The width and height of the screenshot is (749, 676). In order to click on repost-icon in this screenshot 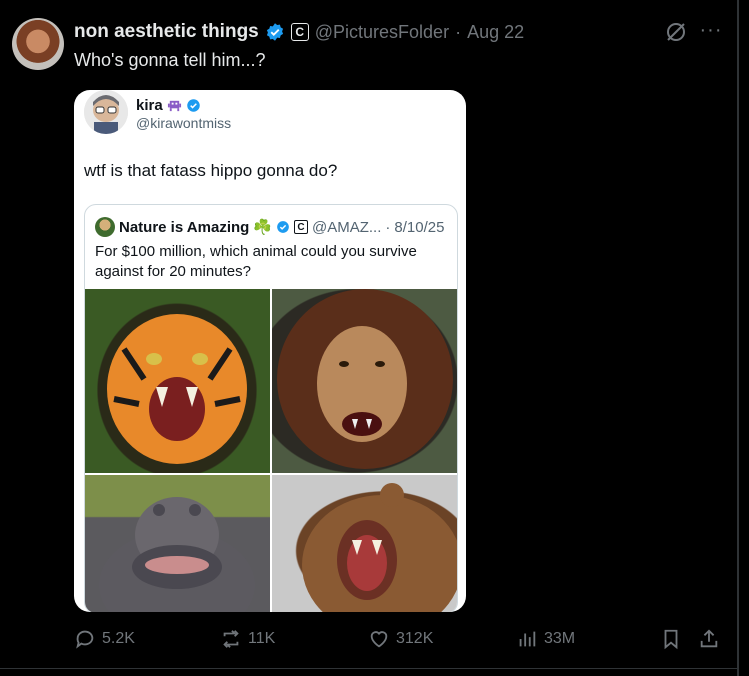, I will do `click(231, 639)`.